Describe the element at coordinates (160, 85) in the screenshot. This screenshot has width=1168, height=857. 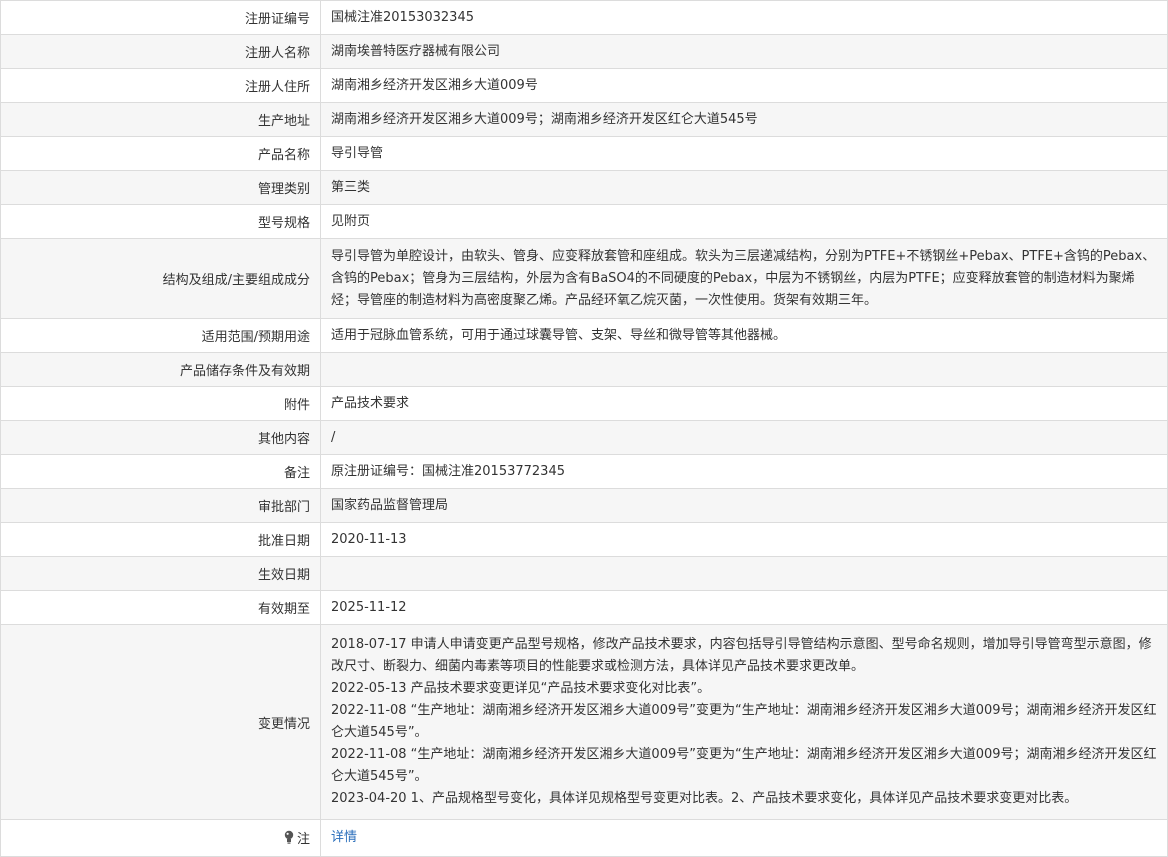
I see `row-label: 注册人住所` at that location.